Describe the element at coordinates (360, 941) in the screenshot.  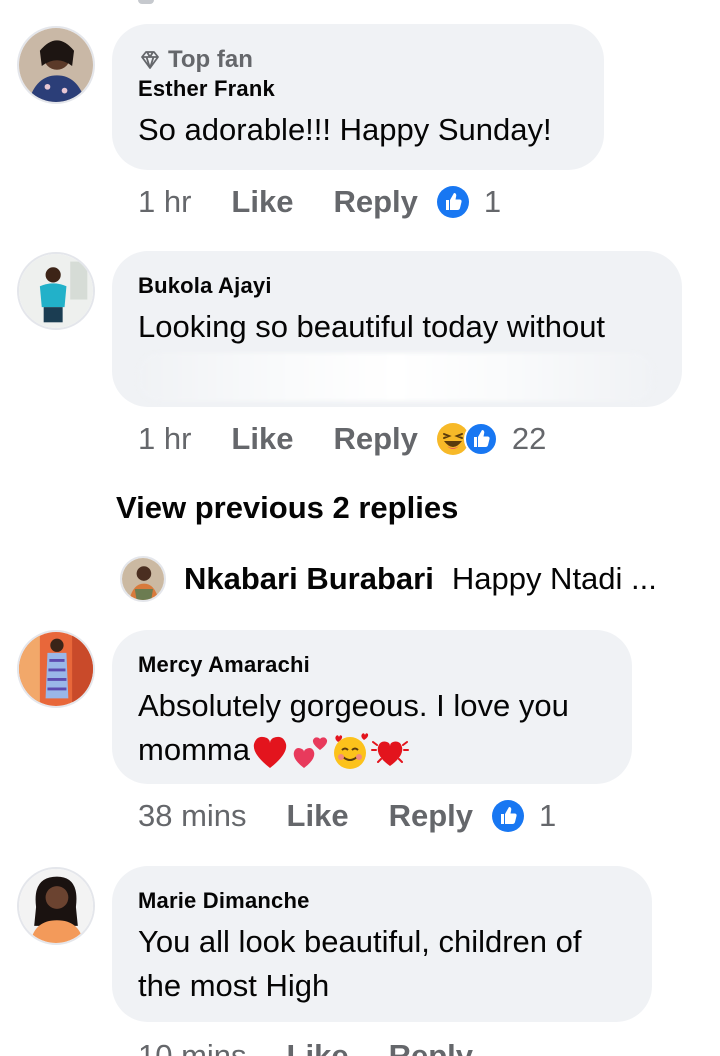
I see `comment-text: You all look beautiful, children of` at that location.